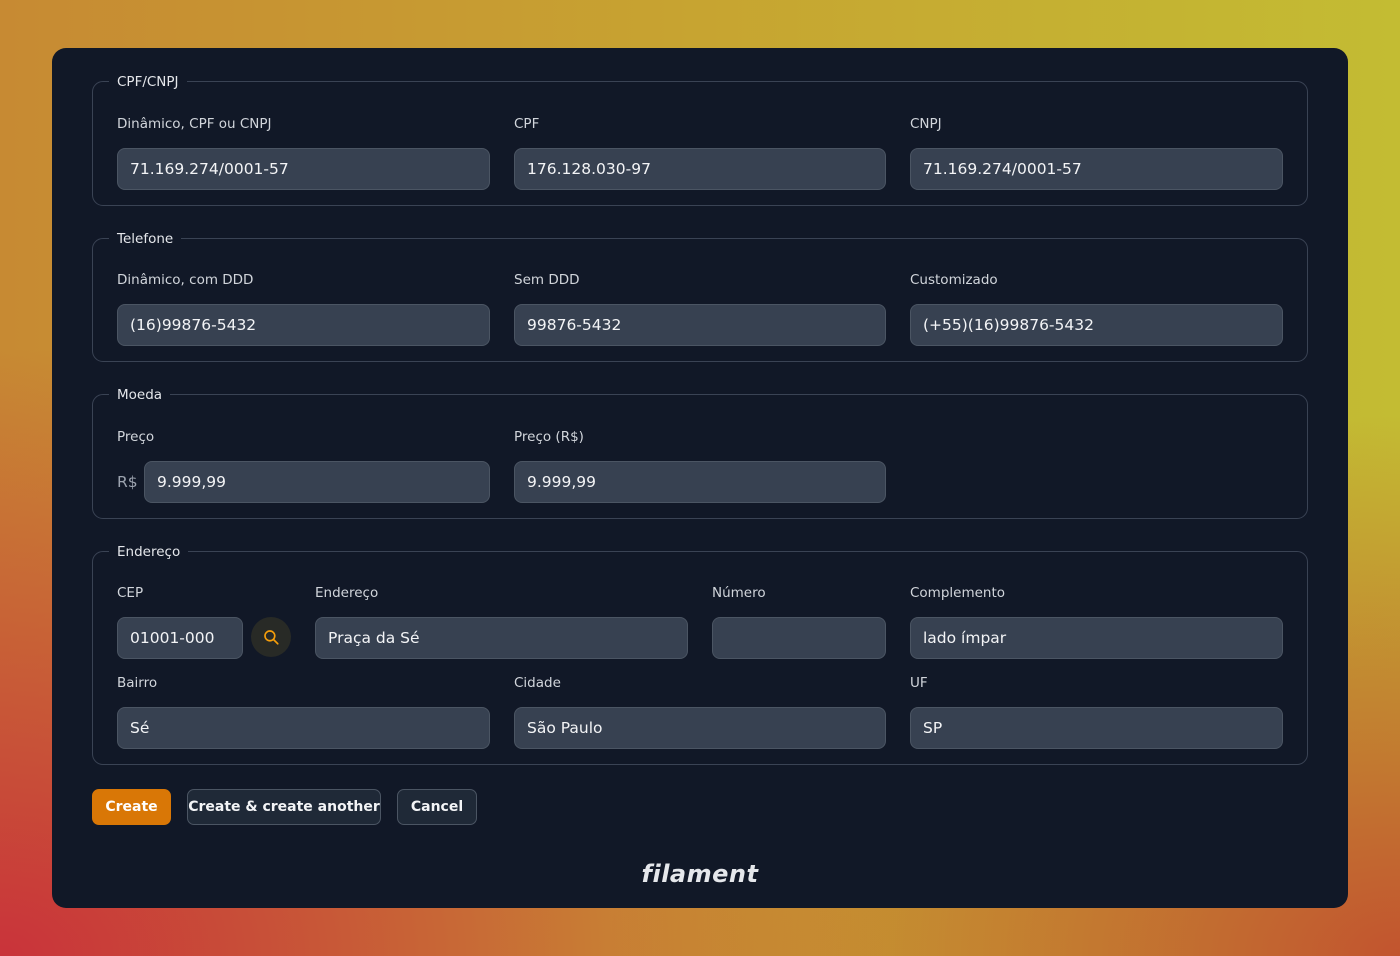 This screenshot has width=1400, height=956. Describe the element at coordinates (1096, 325) in the screenshot. I see `telefone-customizado-input: (+55)(16)99876-5432` at that location.